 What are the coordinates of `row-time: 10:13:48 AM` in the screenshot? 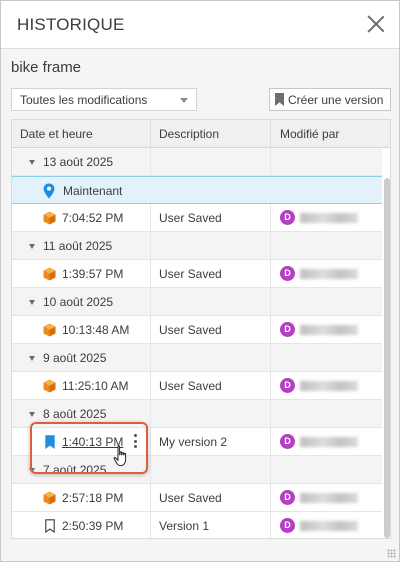 It's located at (96, 330).